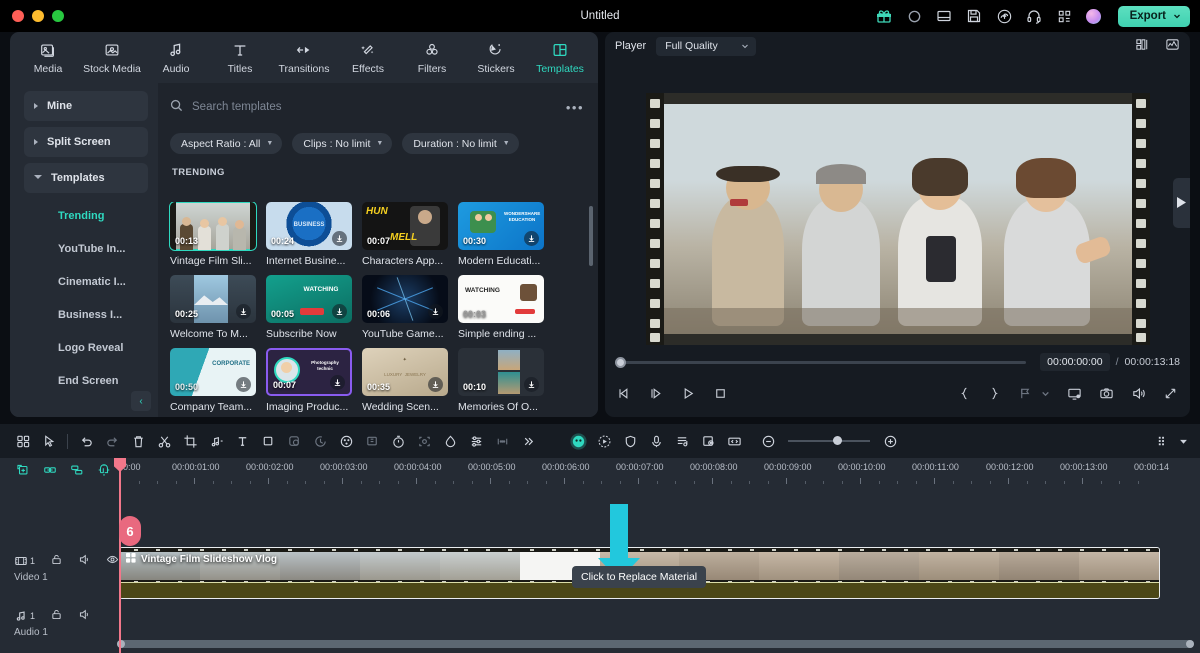  I want to click on waveform-scope-icon, so click(1172, 46).